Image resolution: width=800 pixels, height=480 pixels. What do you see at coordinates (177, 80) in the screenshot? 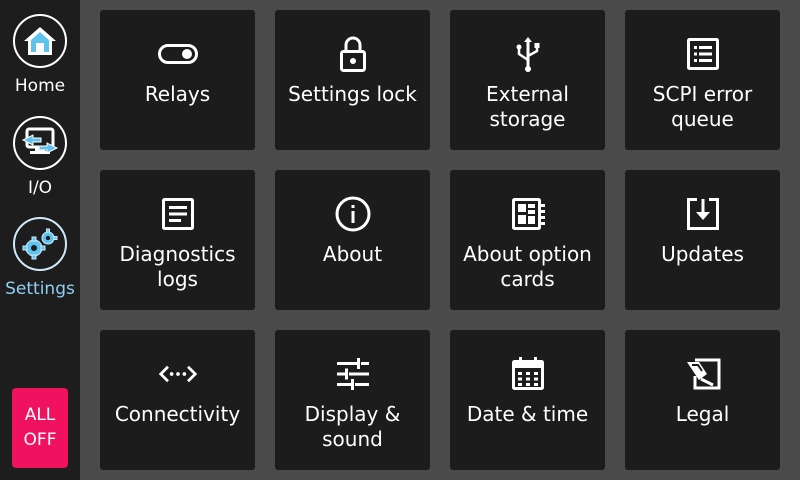
I see `tile-relays: Relays` at bounding box center [177, 80].